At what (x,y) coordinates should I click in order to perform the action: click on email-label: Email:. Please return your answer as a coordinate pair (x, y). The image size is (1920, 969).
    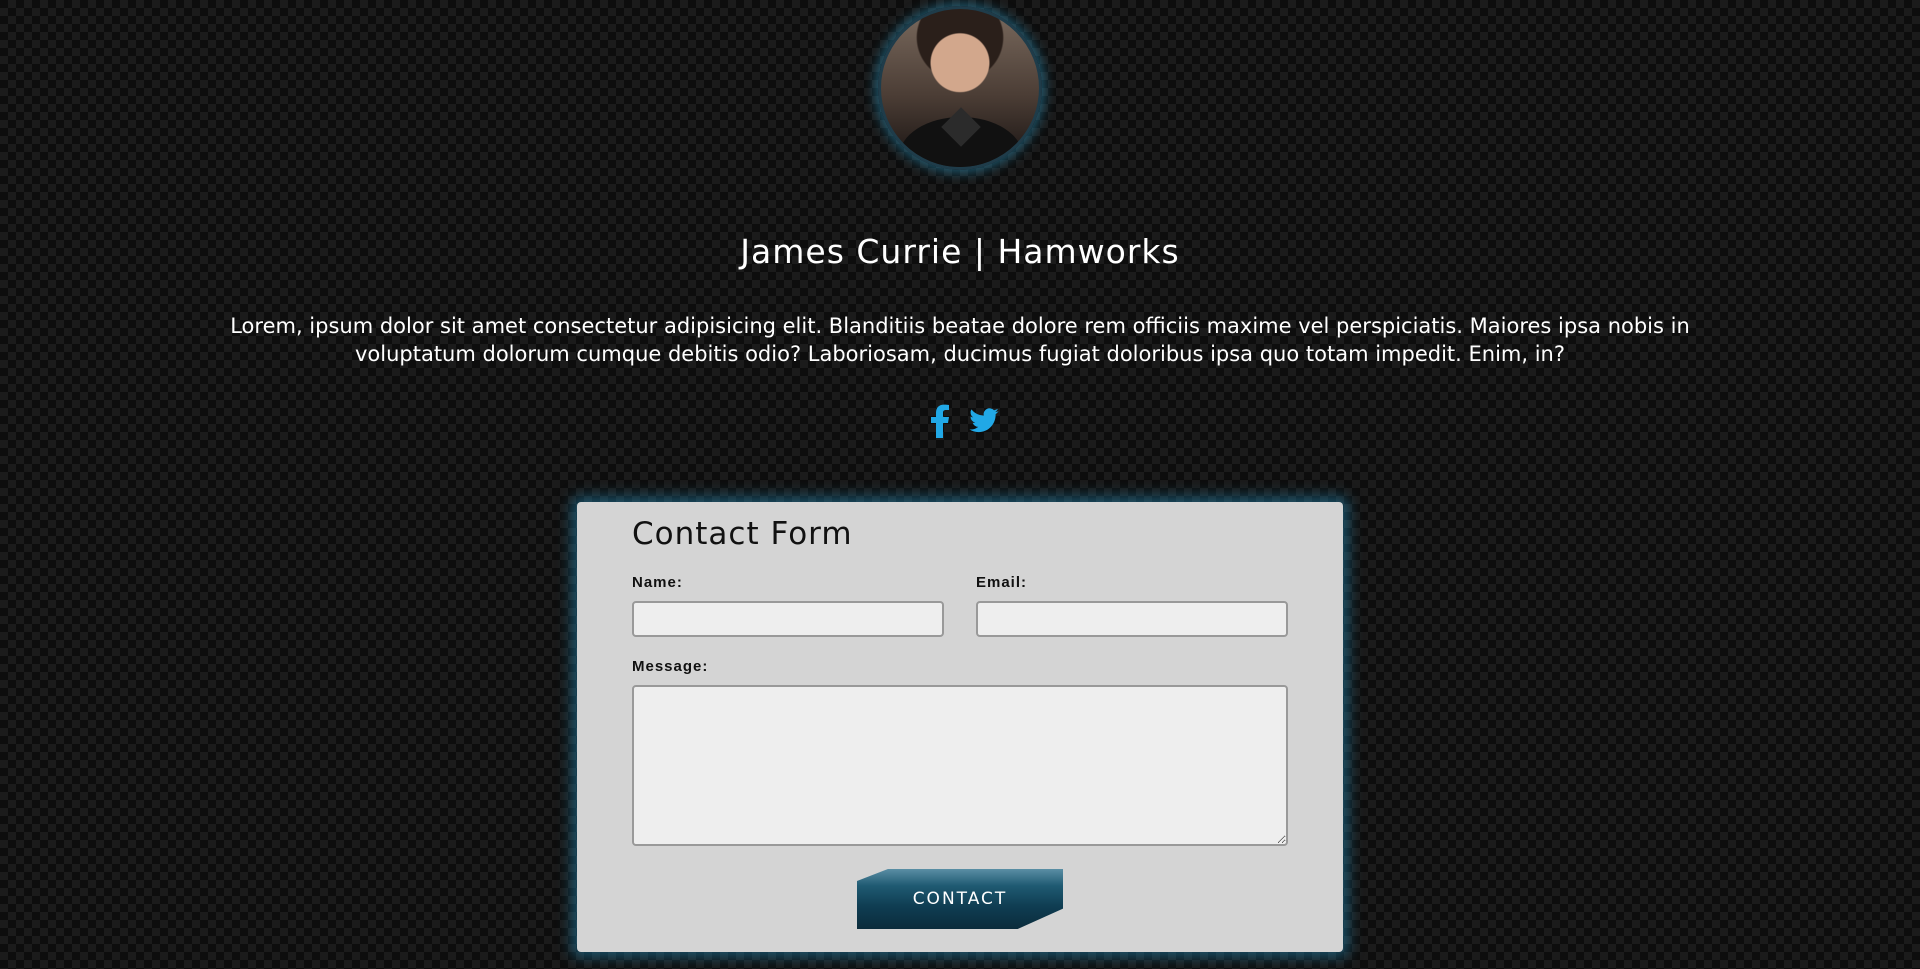
    Looking at the image, I should click on (1002, 582).